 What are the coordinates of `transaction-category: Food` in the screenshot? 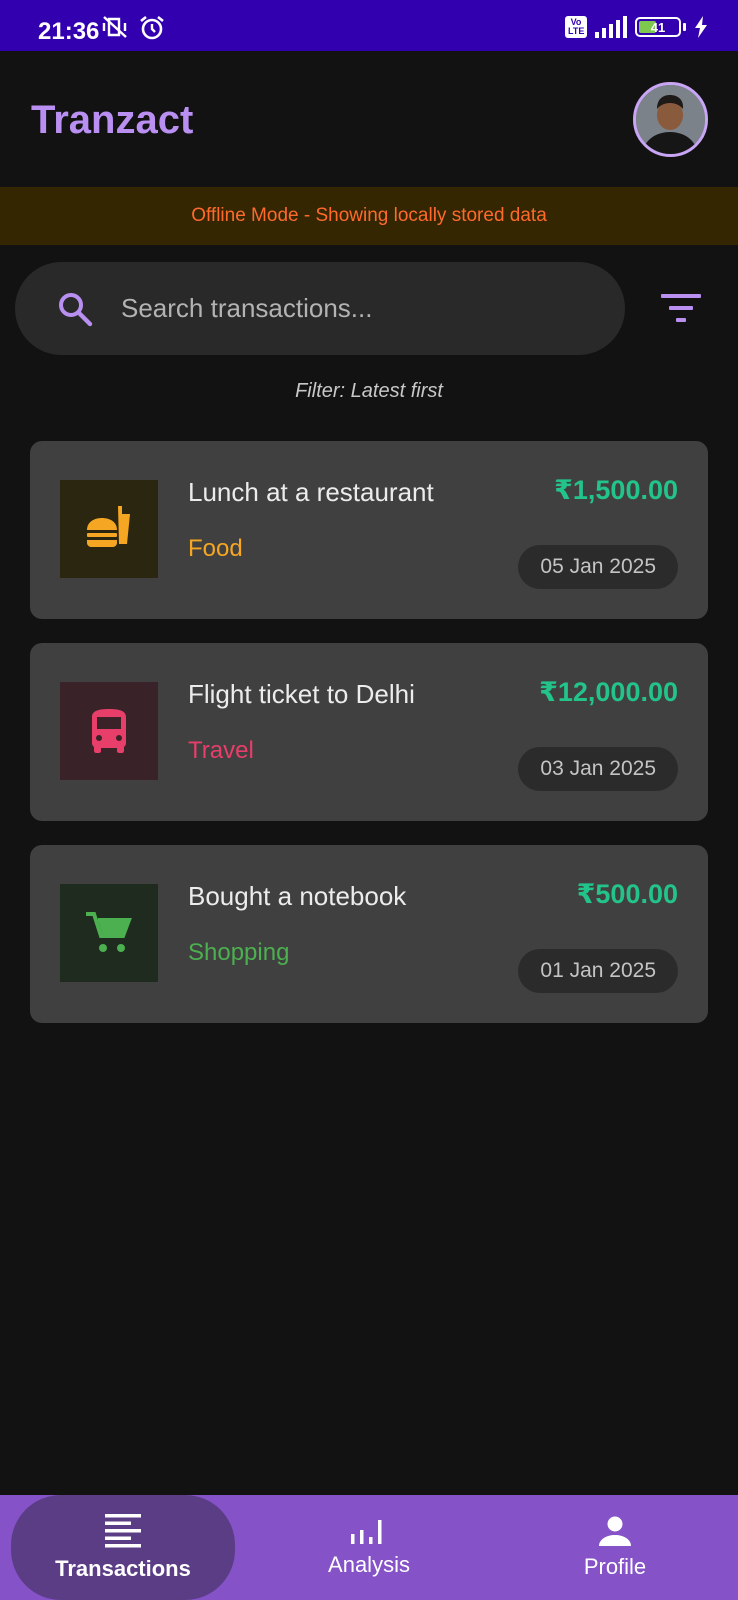 It's located at (215, 548).